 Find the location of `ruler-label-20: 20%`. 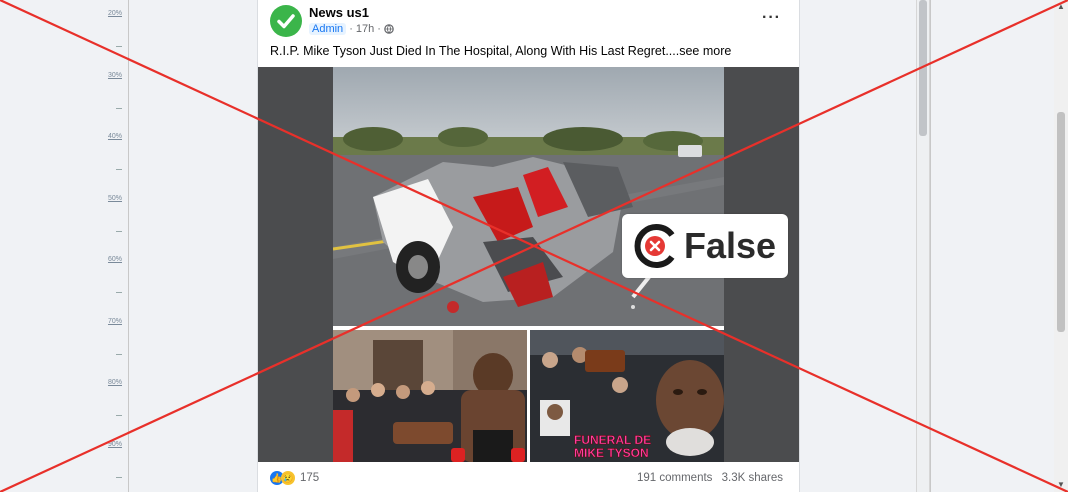

ruler-label-20: 20% is located at coordinates (114, 13).